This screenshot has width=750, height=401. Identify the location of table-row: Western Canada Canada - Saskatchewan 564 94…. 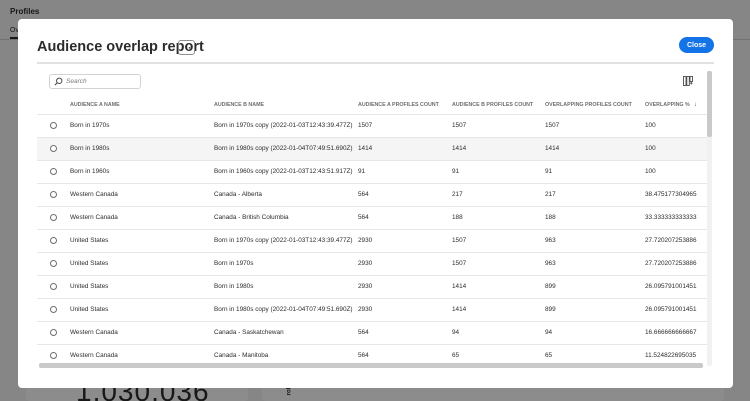
(372, 332).